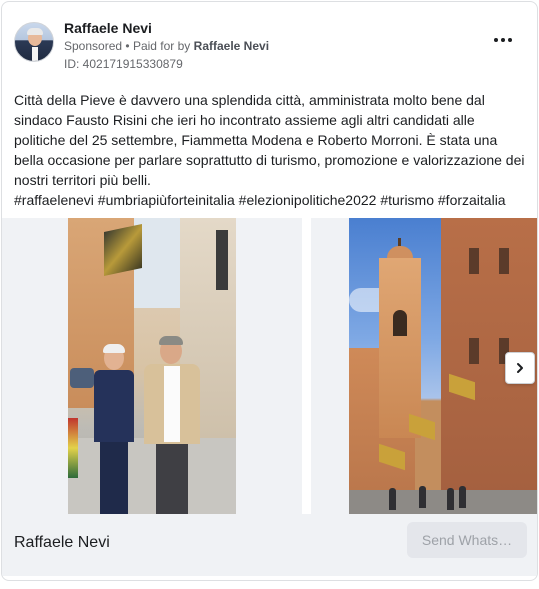 The height and width of the screenshot is (589, 539). What do you see at coordinates (503, 40) in the screenshot?
I see `more-horizontal-icon` at bounding box center [503, 40].